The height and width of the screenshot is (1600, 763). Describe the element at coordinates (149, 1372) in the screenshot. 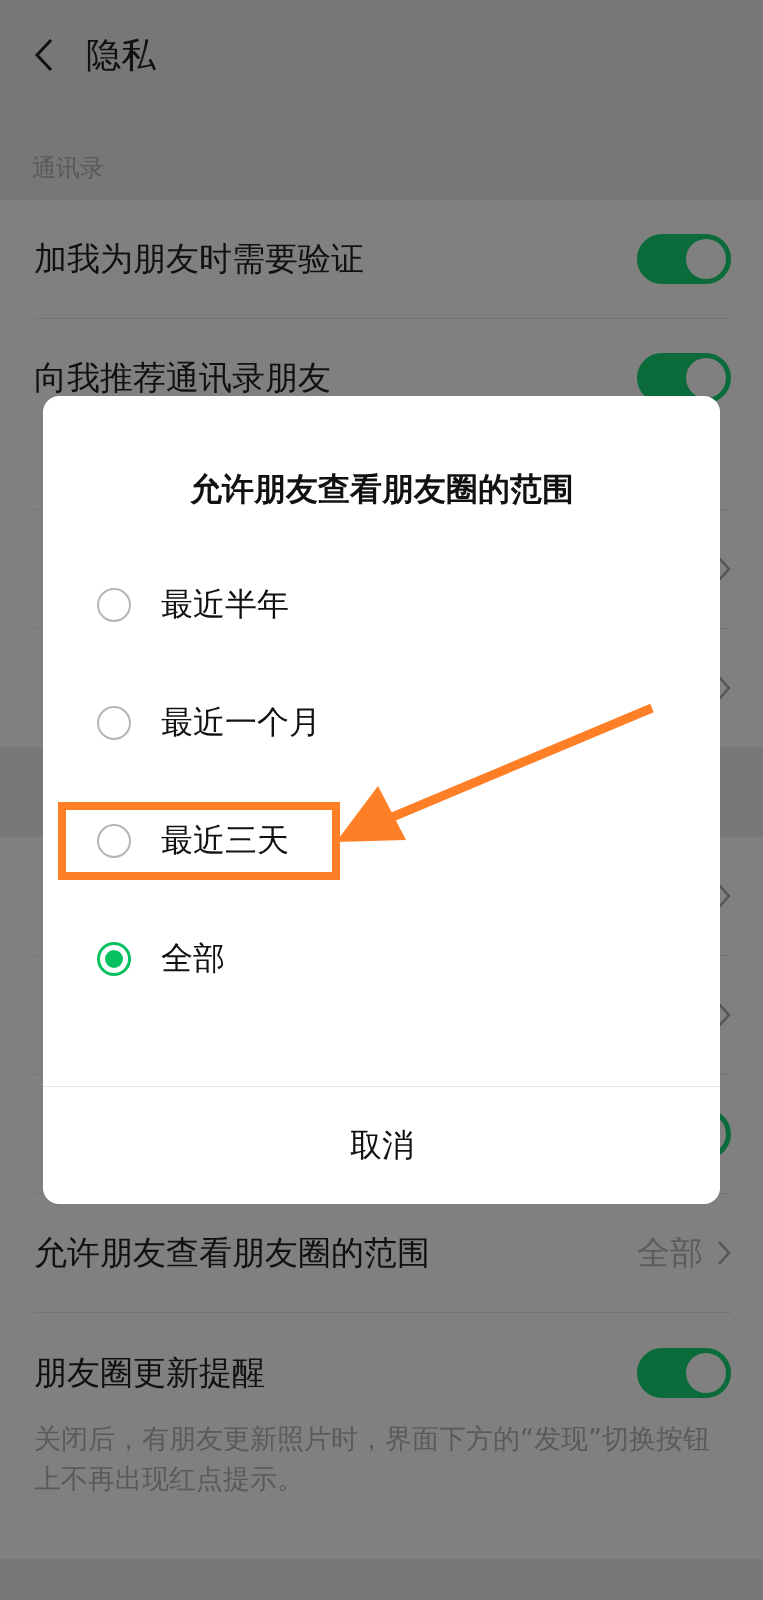

I see `row-label: 朋友圈更新提醒` at that location.